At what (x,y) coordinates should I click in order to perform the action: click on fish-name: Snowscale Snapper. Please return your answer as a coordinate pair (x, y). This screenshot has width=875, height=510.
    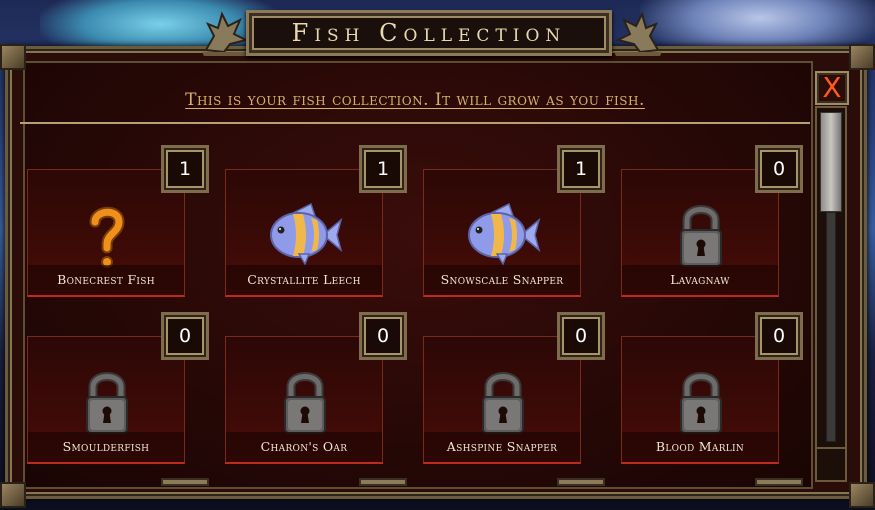
    Looking at the image, I should click on (502, 279).